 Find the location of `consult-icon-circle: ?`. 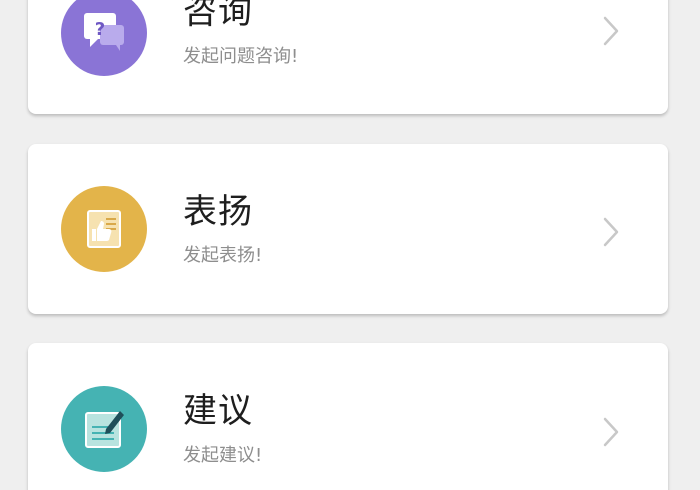

consult-icon-circle: ? is located at coordinates (104, 38).